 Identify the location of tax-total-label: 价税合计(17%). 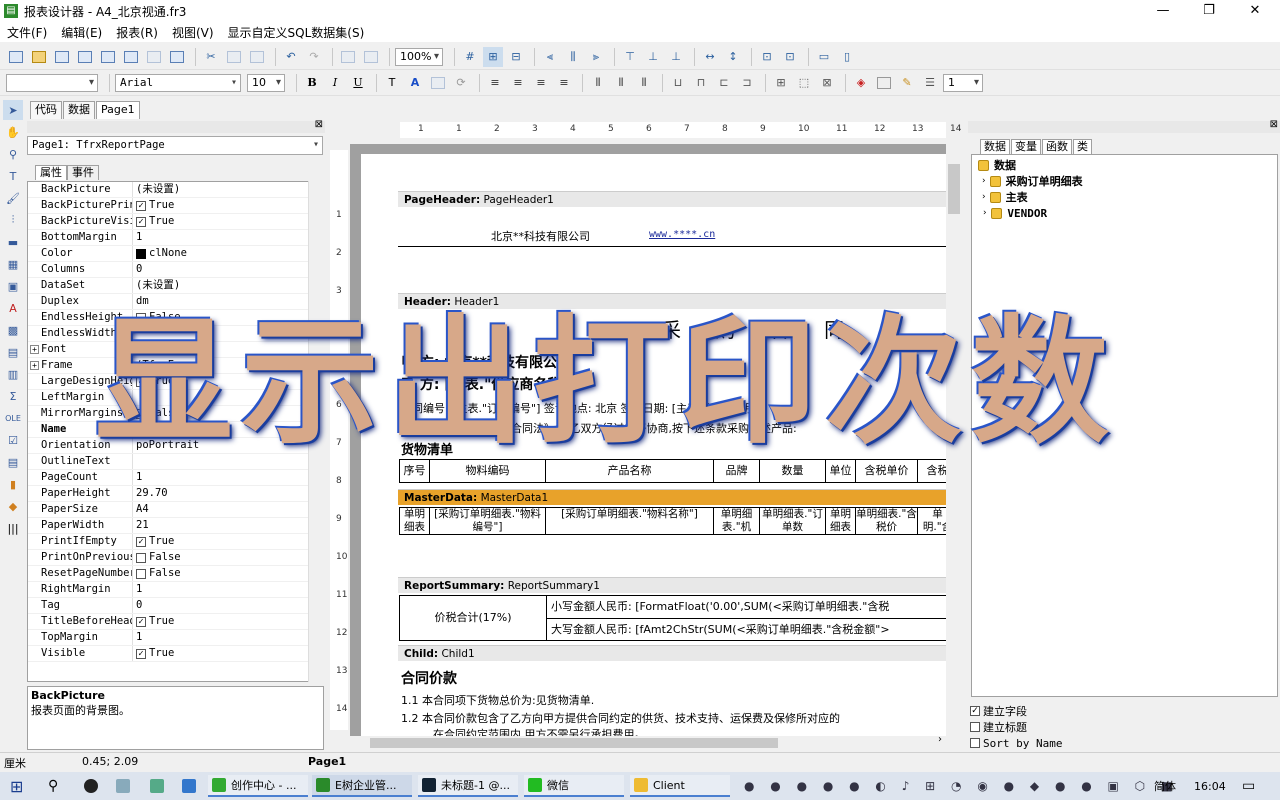
(473, 618).